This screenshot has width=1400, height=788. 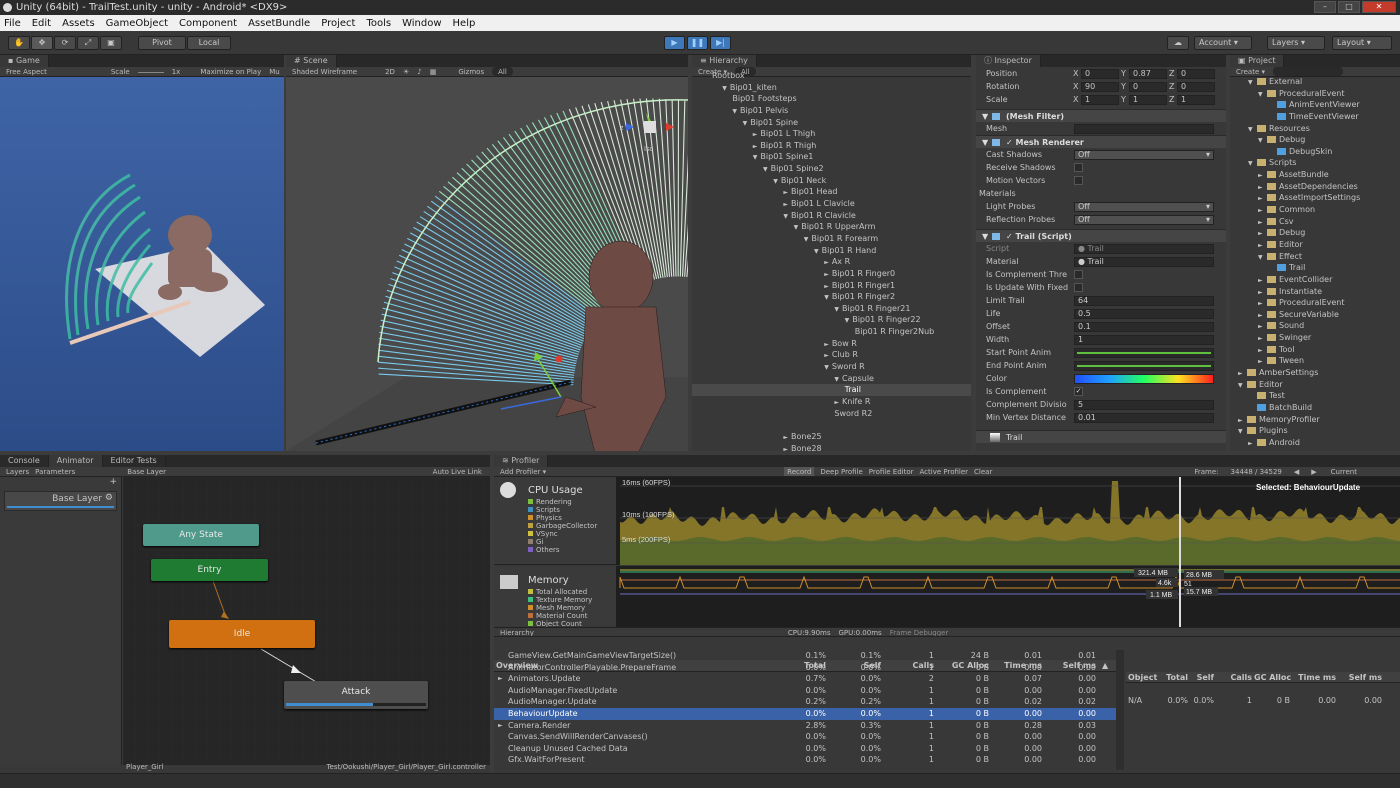 I want to click on lighting-toggle-icon: ☀, so click(x=406, y=71).